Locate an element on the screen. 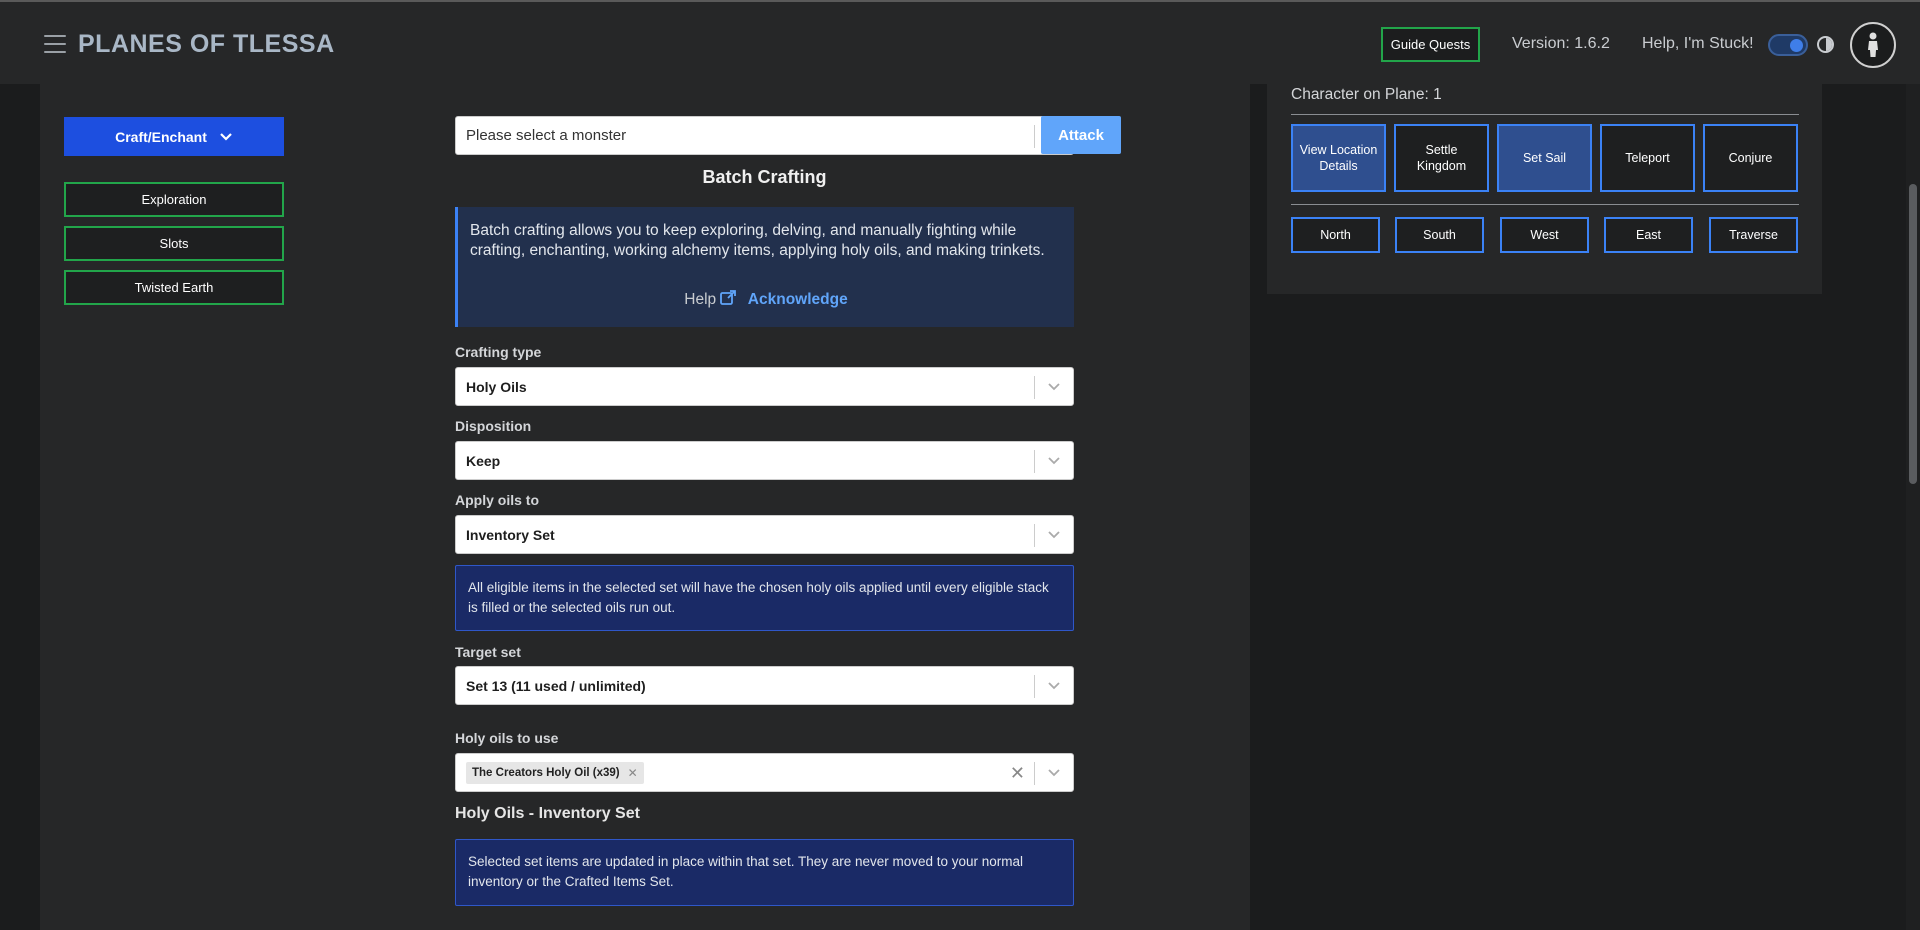 Image resolution: width=1920 pixels, height=930 pixels. attack-button: Attack is located at coordinates (1081, 135).